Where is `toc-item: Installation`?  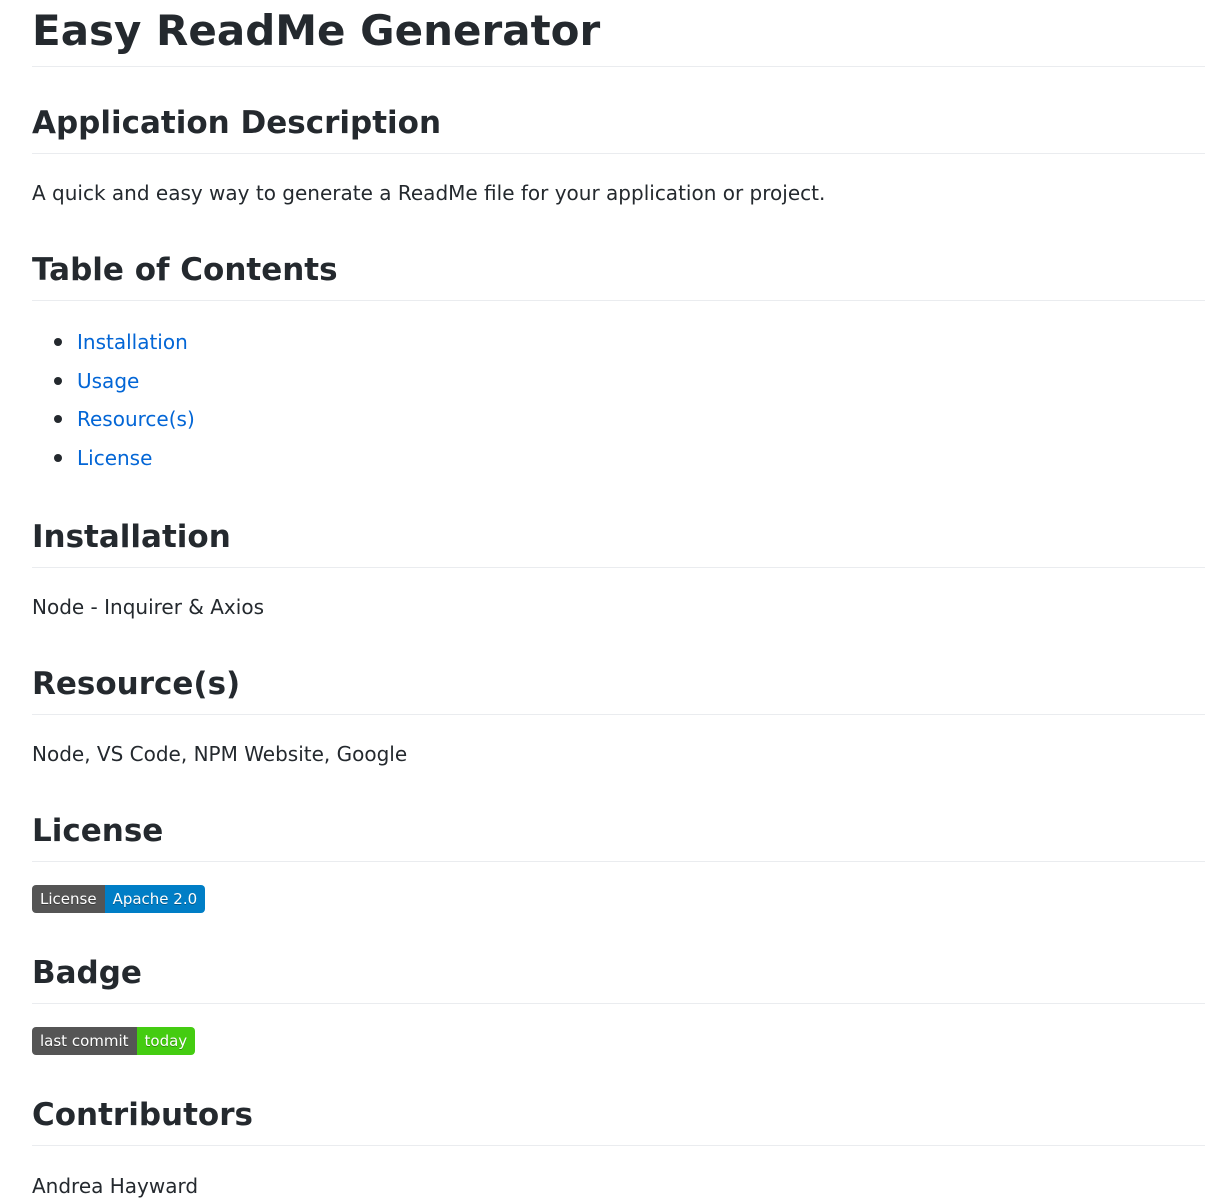 toc-item: Installation is located at coordinates (629, 347).